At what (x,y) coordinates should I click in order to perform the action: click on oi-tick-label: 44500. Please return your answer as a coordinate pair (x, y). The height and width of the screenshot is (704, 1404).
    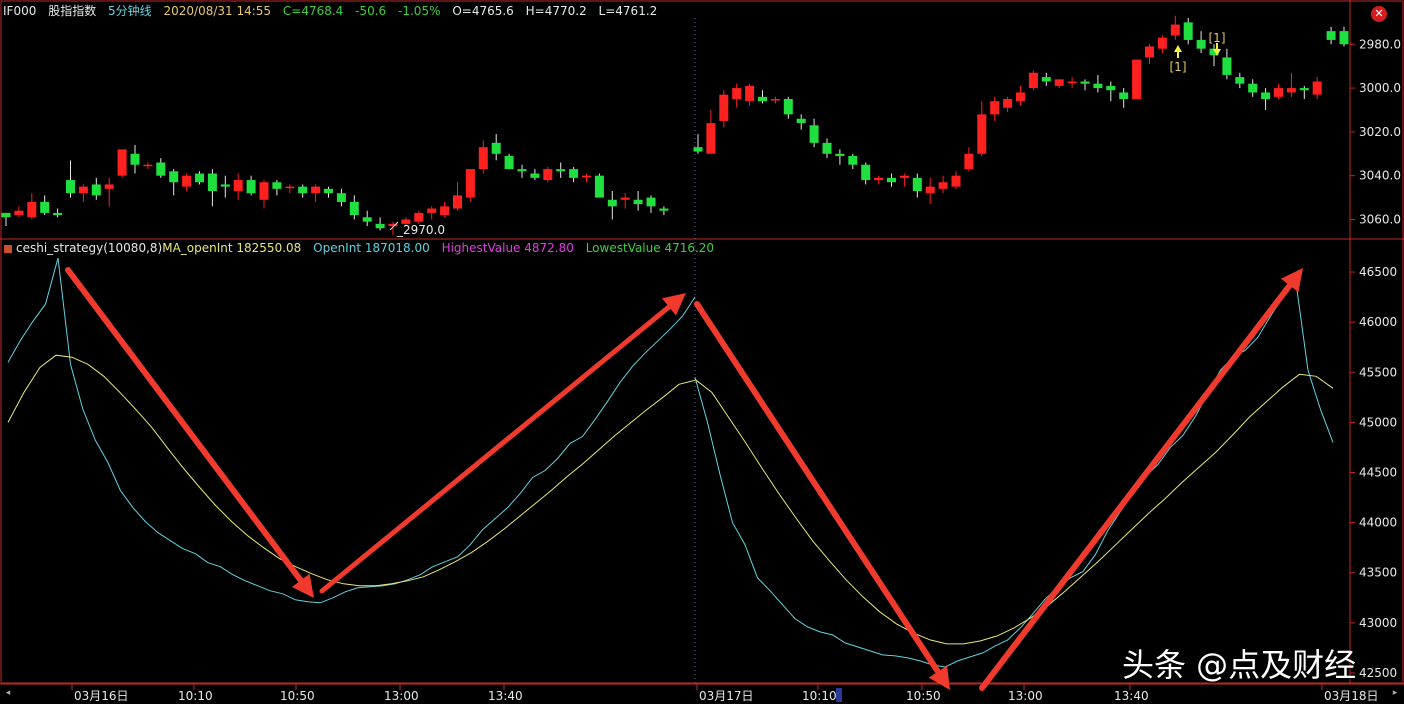
    Looking at the image, I should click on (1378, 473).